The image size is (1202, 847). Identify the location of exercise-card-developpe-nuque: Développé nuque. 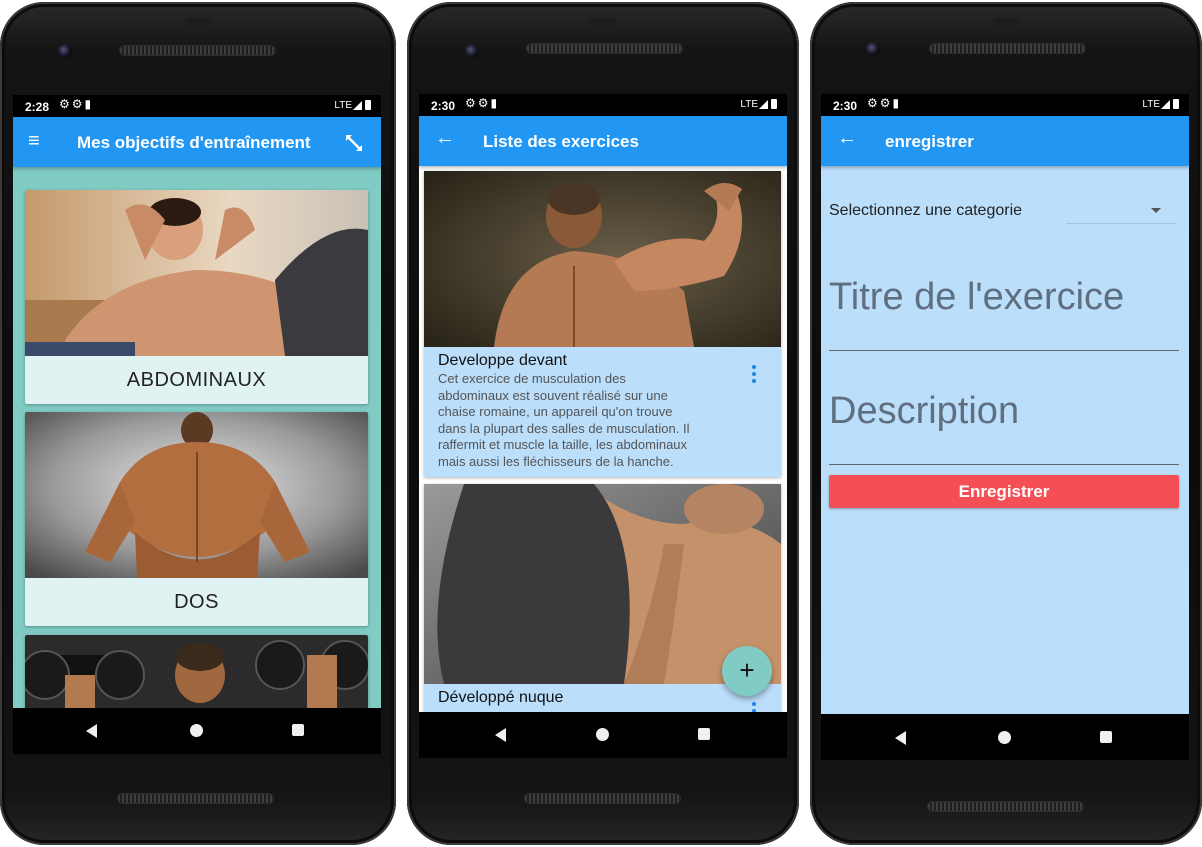
(602, 604).